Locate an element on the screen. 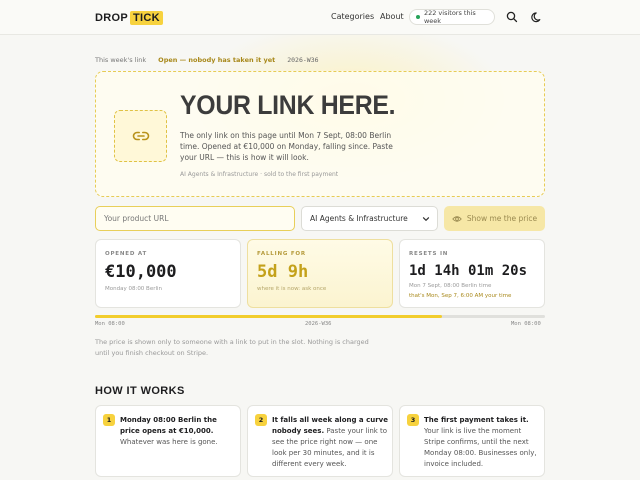  category-selected-value: AI Agents & Infrastructure is located at coordinates (359, 218).